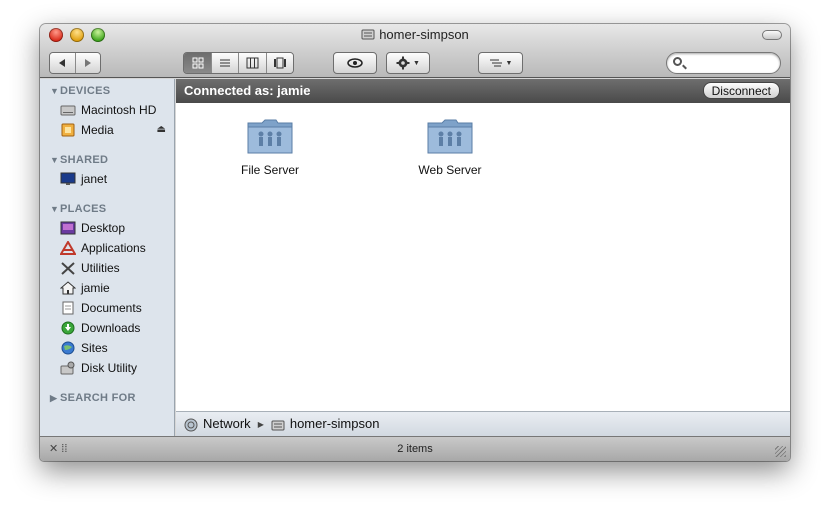 Image resolution: width=830 pixels, height=516 pixels. What do you see at coordinates (403, 63) in the screenshot?
I see `gear-icon` at bounding box center [403, 63].